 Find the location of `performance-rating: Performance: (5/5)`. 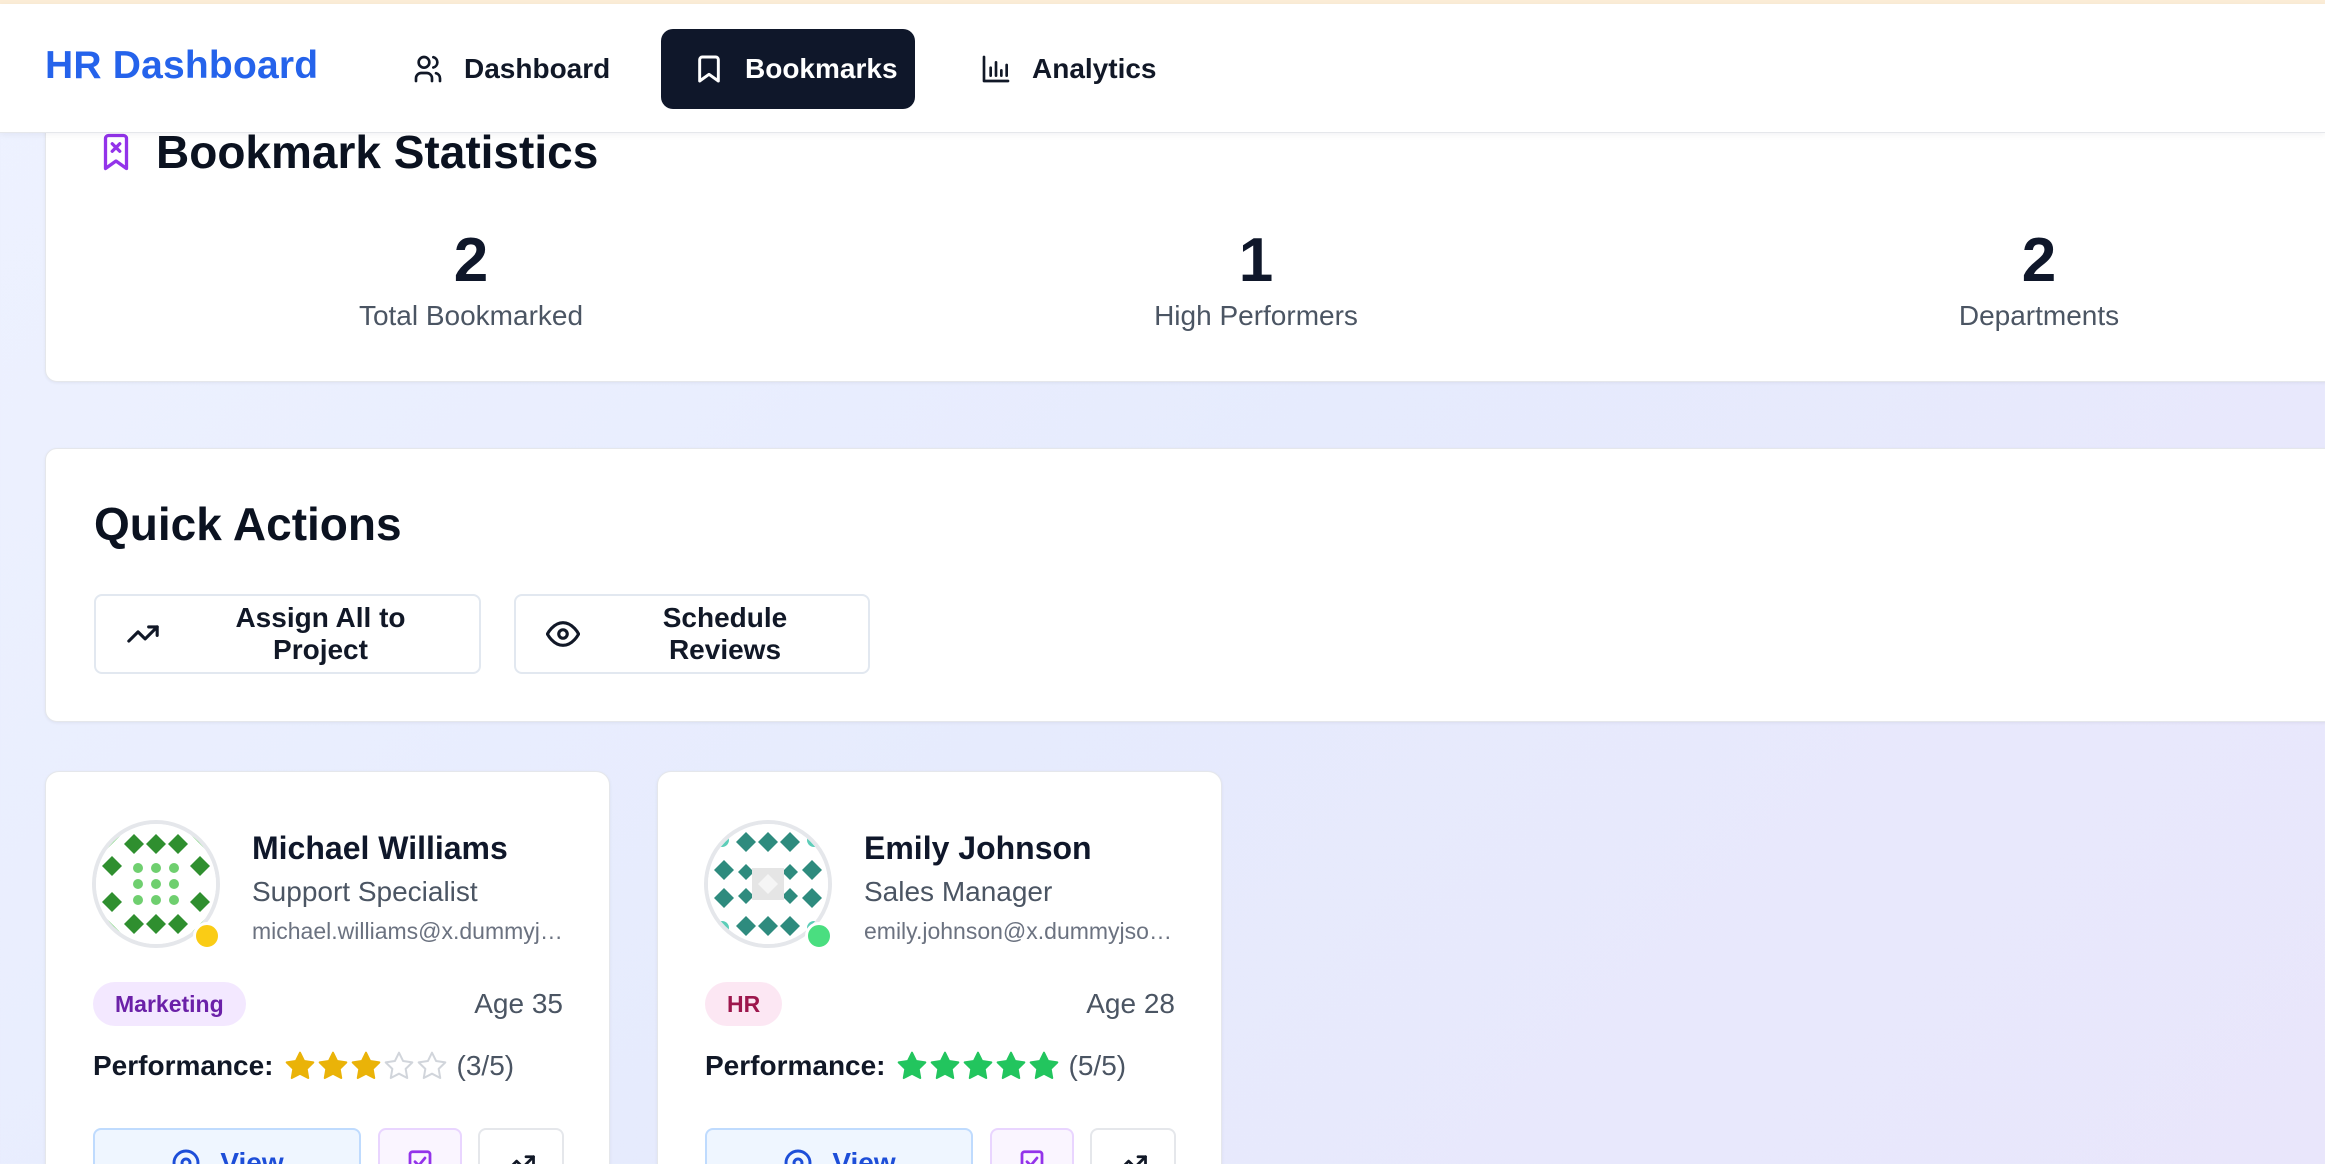

performance-rating: Performance: (5/5) is located at coordinates (915, 1066).